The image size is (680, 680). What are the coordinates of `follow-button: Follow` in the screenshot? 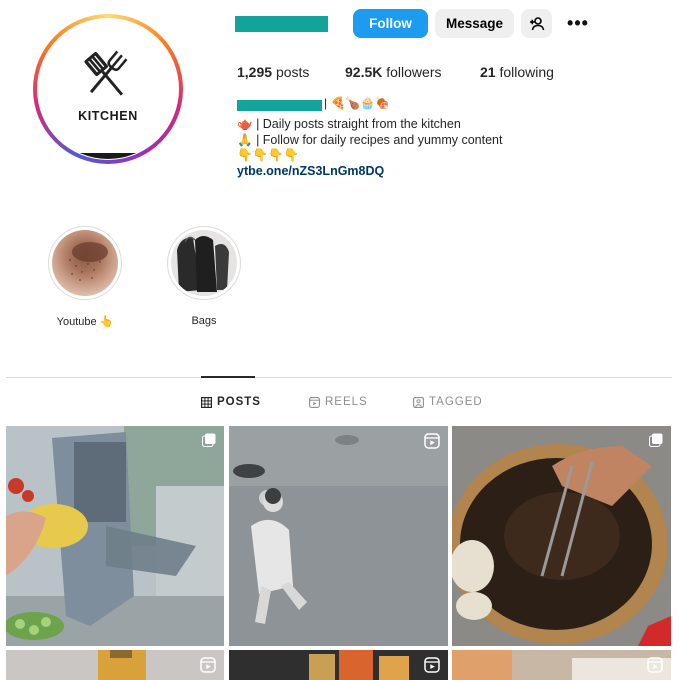 It's located at (390, 23).